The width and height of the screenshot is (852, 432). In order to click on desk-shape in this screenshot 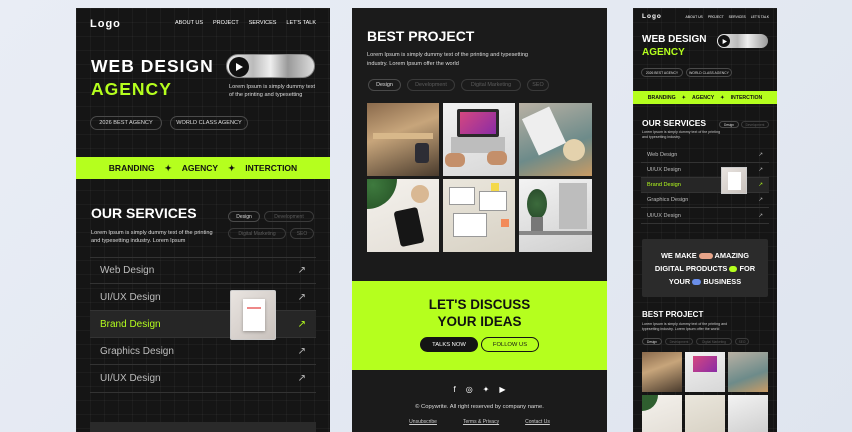, I will do `click(403, 136)`.